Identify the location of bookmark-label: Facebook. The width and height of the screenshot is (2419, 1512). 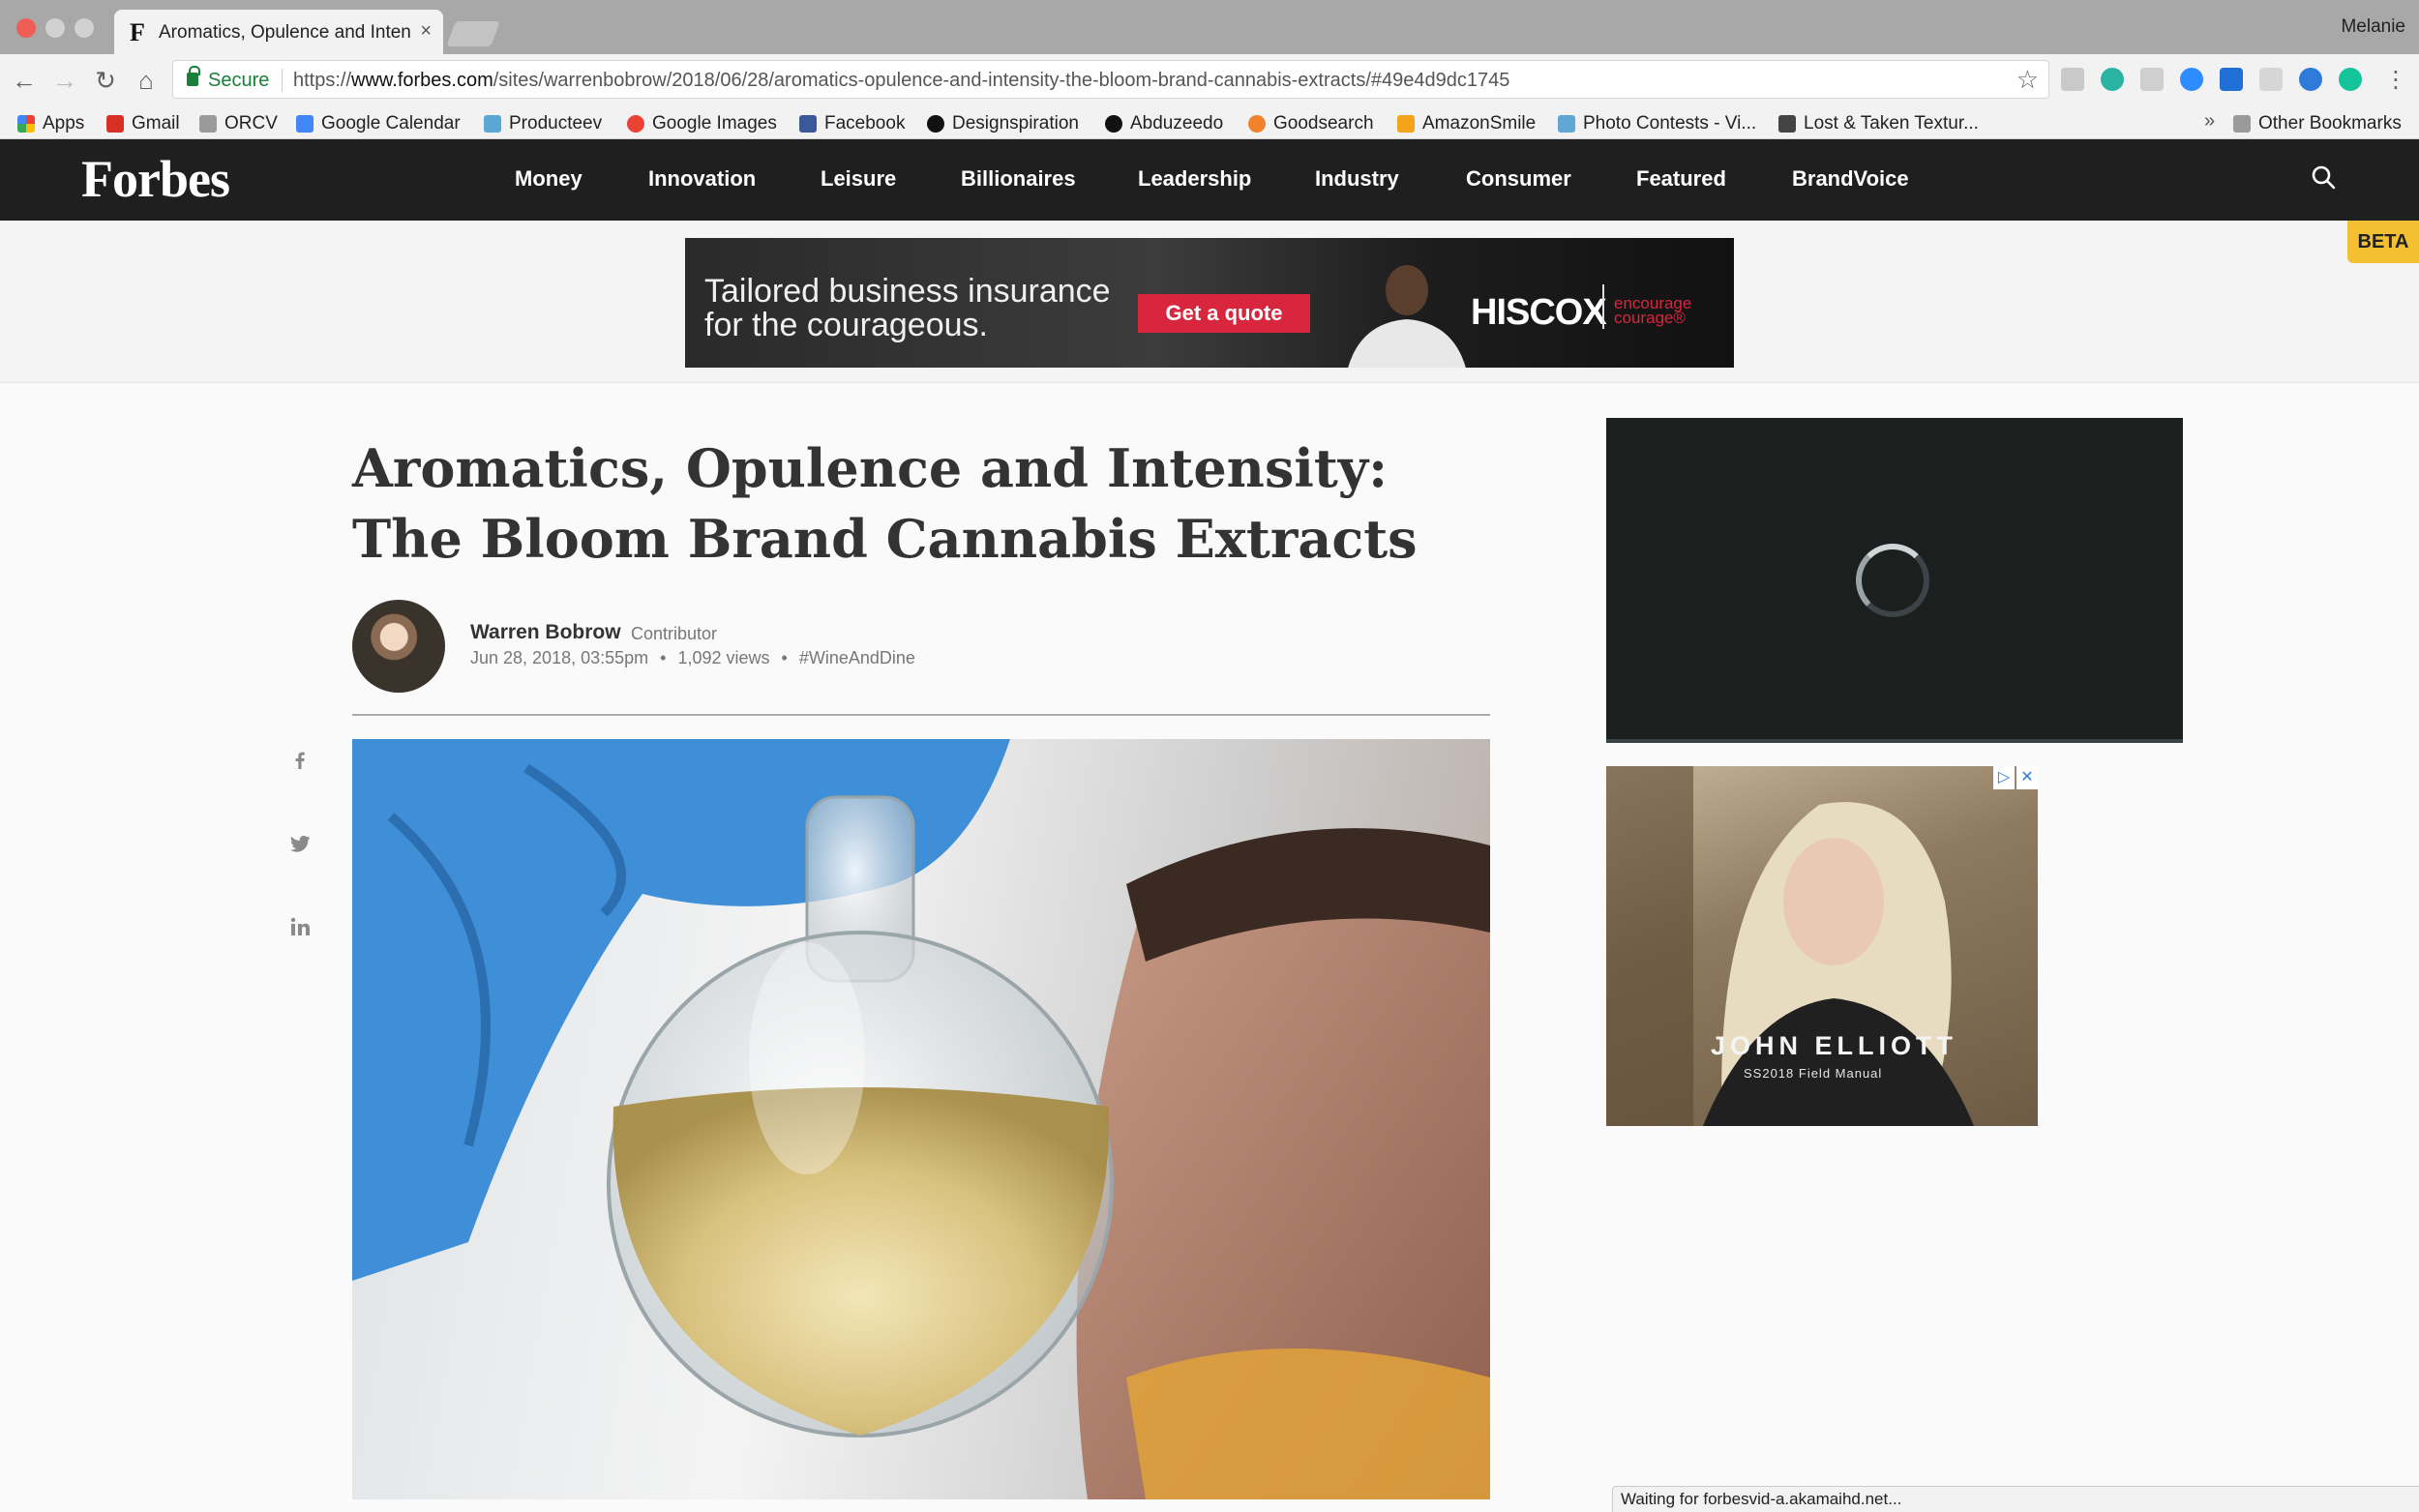
(865, 123).